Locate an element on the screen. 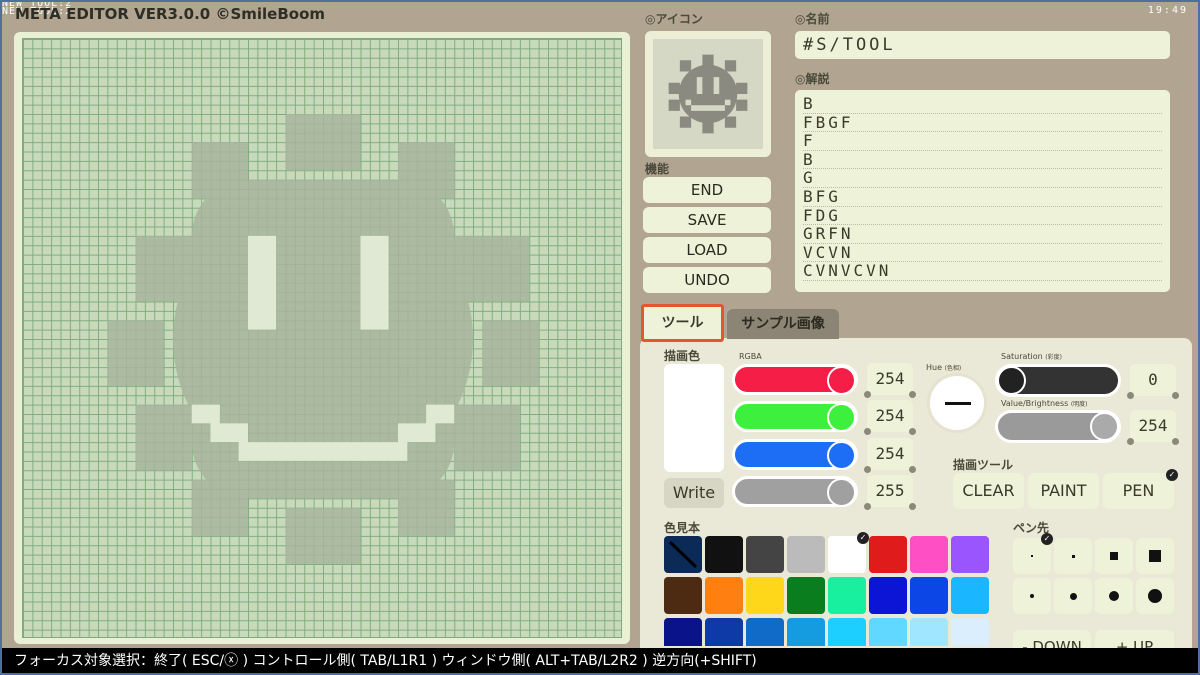  pen-button: PEN is located at coordinates (1138, 491).